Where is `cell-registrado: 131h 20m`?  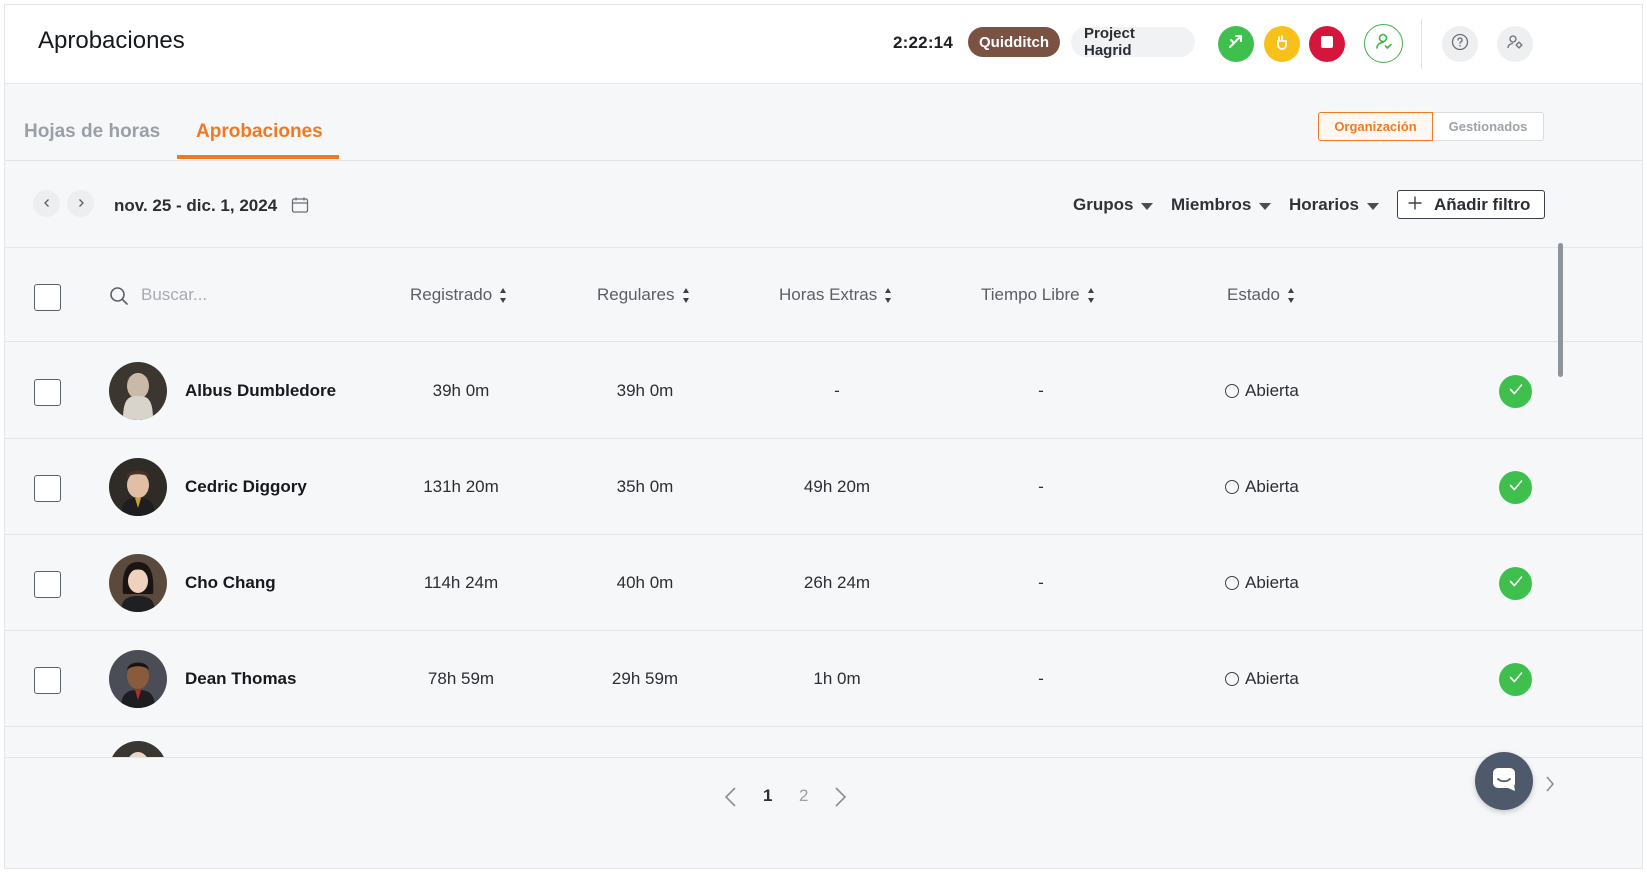 cell-registrado: 131h 20m is located at coordinates (461, 486).